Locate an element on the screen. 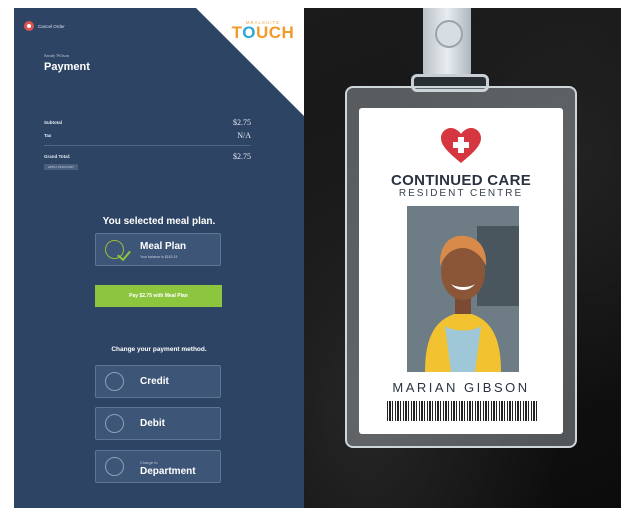 The width and height of the screenshot is (631, 517). meal-plan-option: Meal Plan Your balance is $163.15 is located at coordinates (158, 249).